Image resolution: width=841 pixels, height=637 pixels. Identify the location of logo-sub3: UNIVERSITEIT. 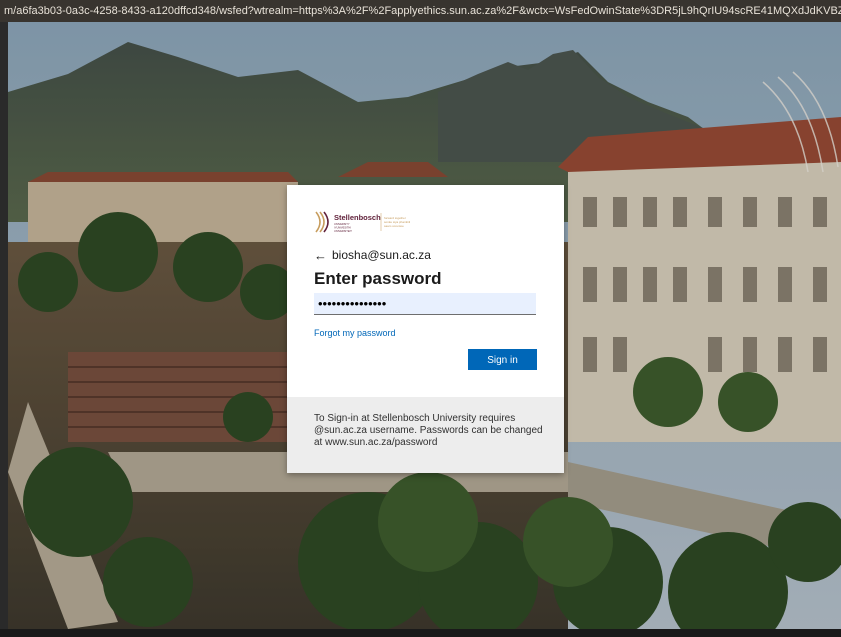
(343, 231).